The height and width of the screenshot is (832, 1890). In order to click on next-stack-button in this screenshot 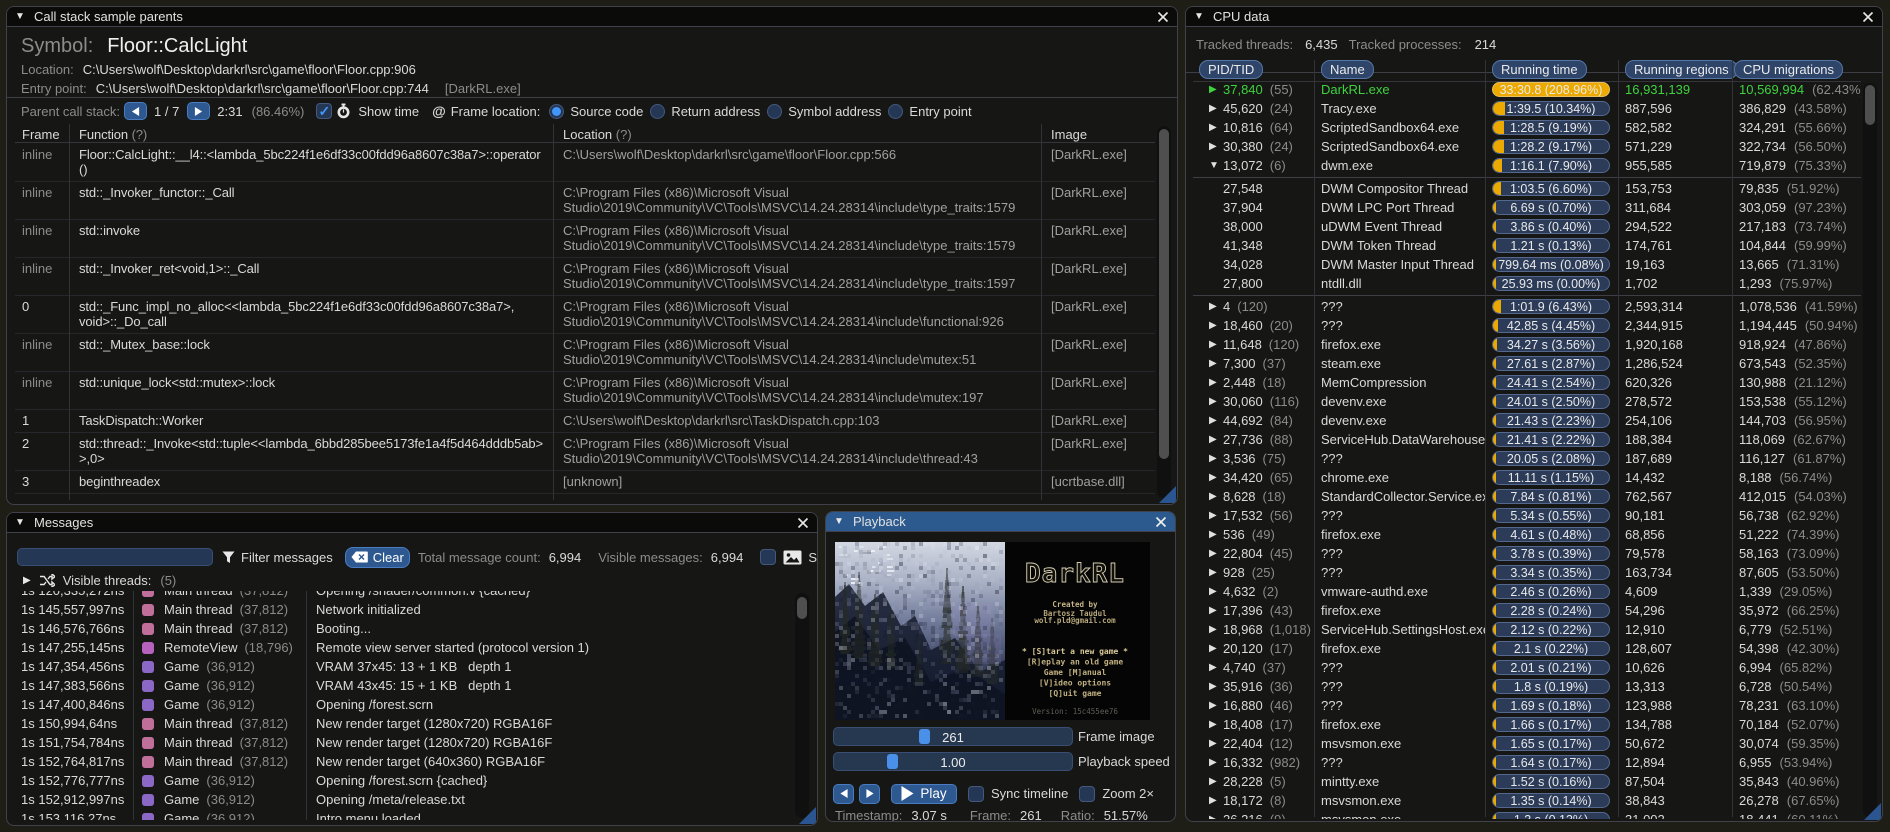, I will do `click(199, 111)`.